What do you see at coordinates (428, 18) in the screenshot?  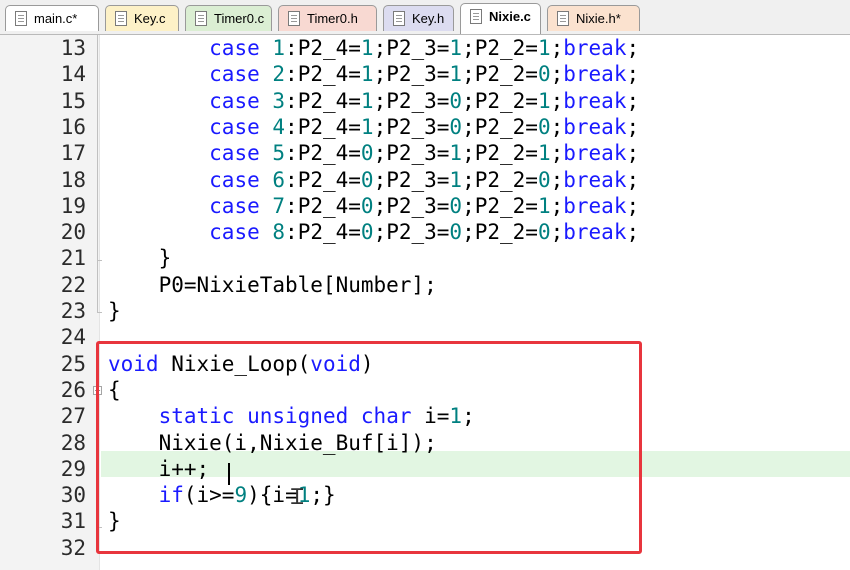 I see `tab-label: Key.h` at bounding box center [428, 18].